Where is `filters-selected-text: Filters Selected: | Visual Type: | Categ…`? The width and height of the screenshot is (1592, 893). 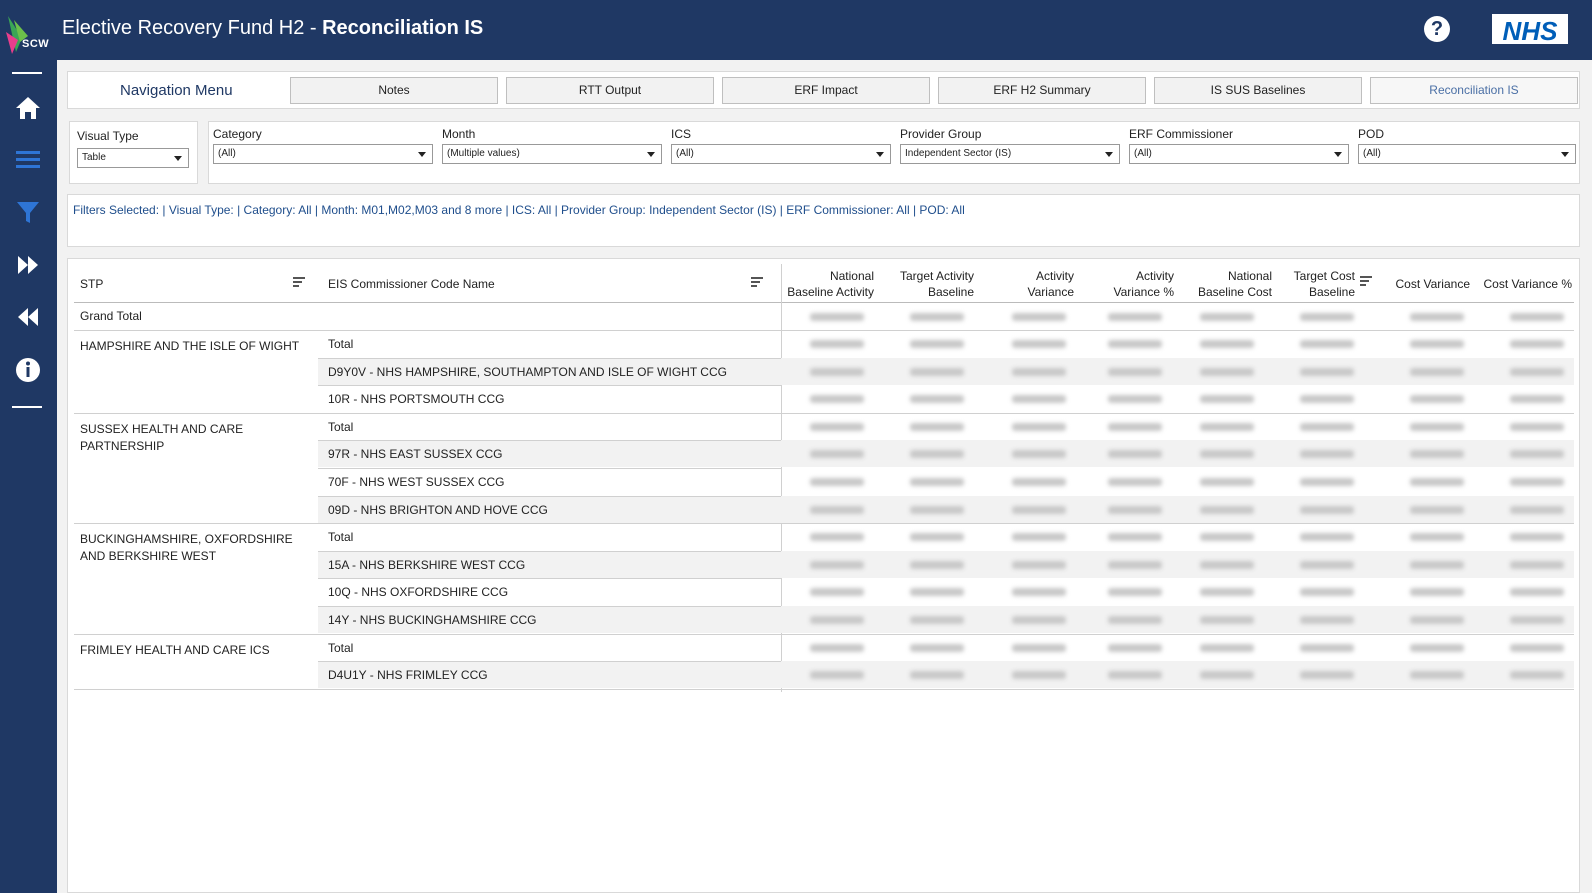 filters-selected-text: Filters Selected: | Visual Type: | Categ… is located at coordinates (519, 210).